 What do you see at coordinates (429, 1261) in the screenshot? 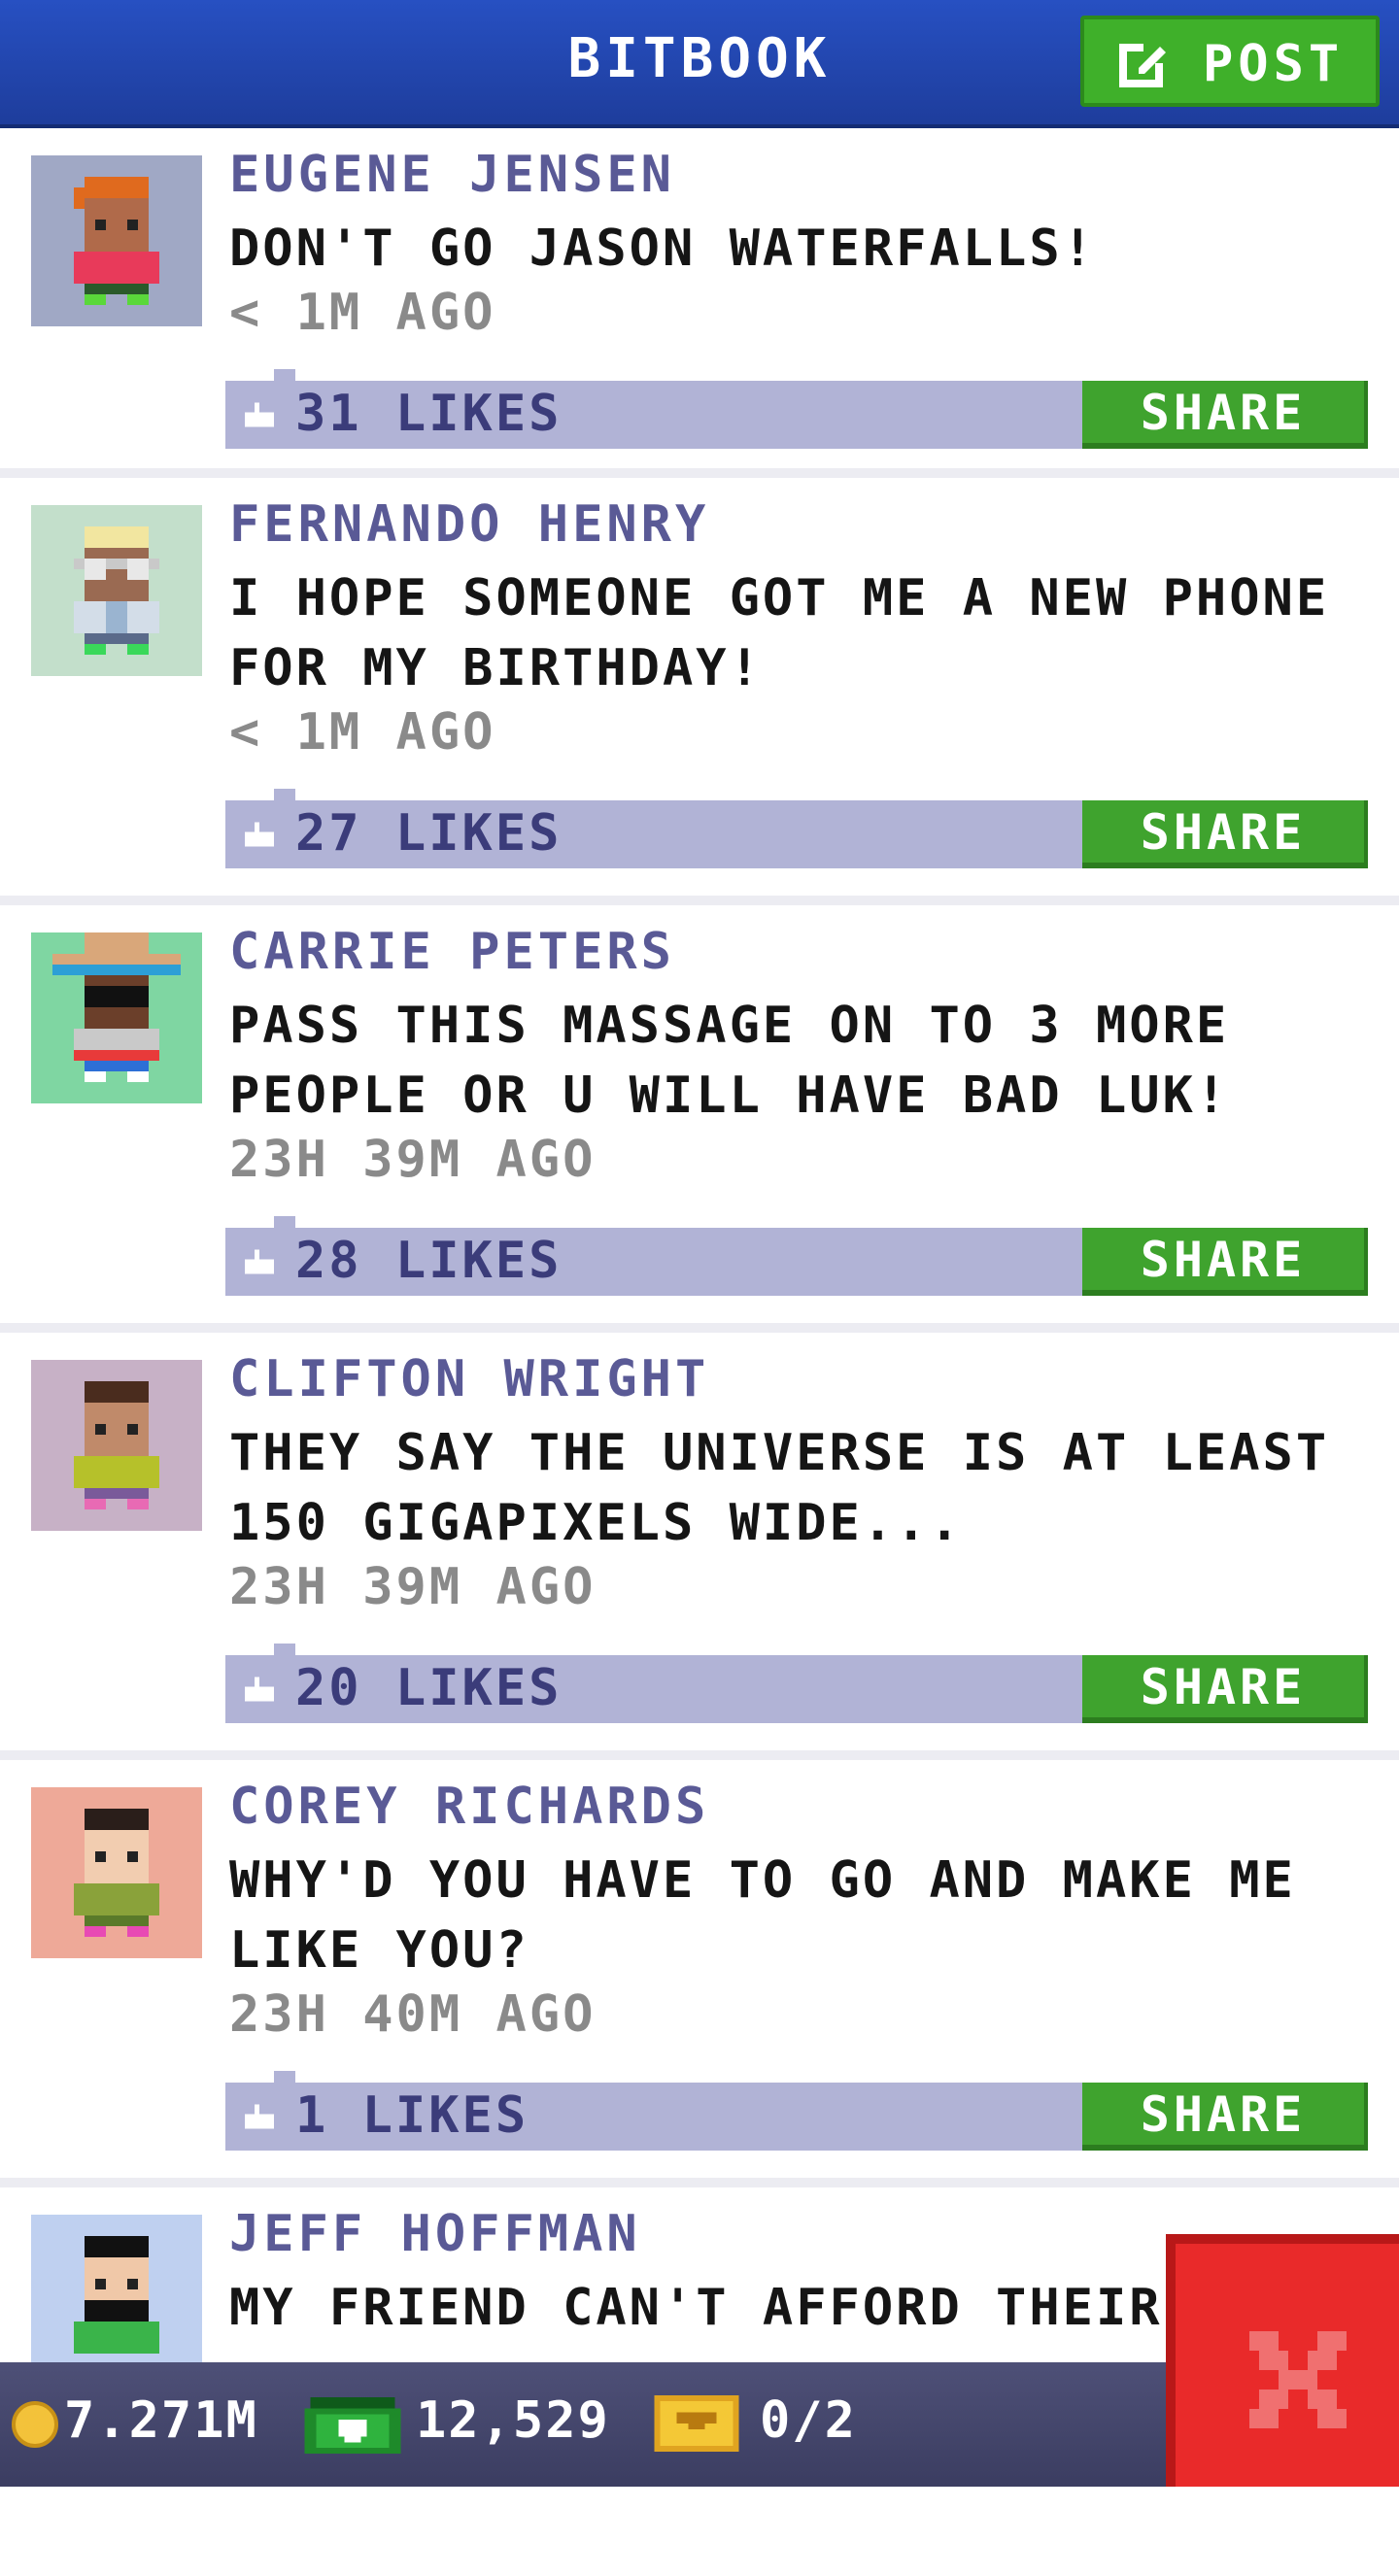
I see `like-count: 28 LIKES` at bounding box center [429, 1261].